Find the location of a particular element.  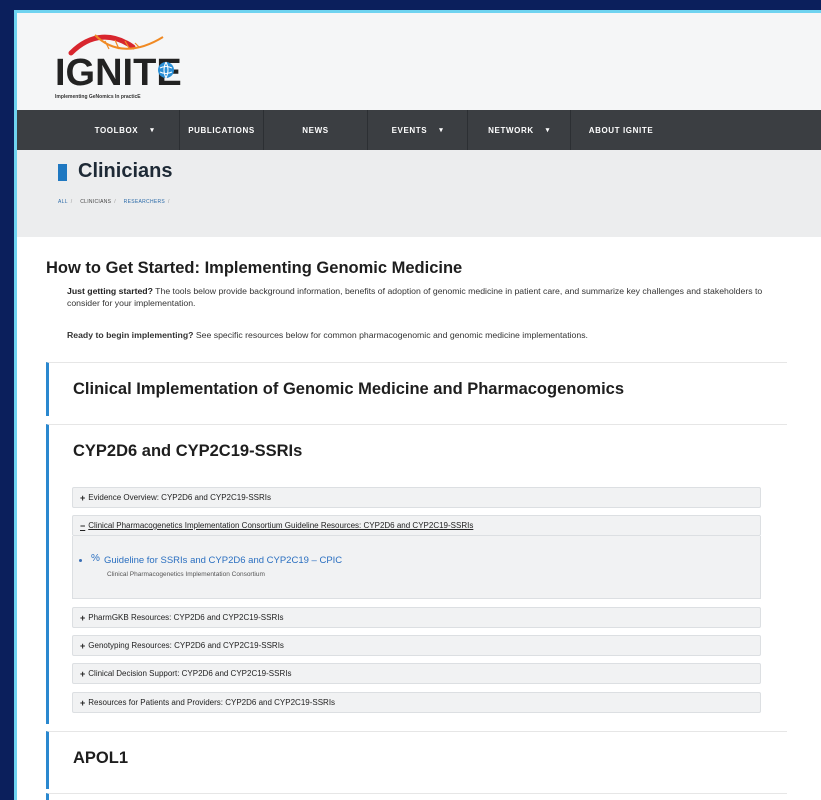

section-apol1: APOL1 is located at coordinates (416, 760).